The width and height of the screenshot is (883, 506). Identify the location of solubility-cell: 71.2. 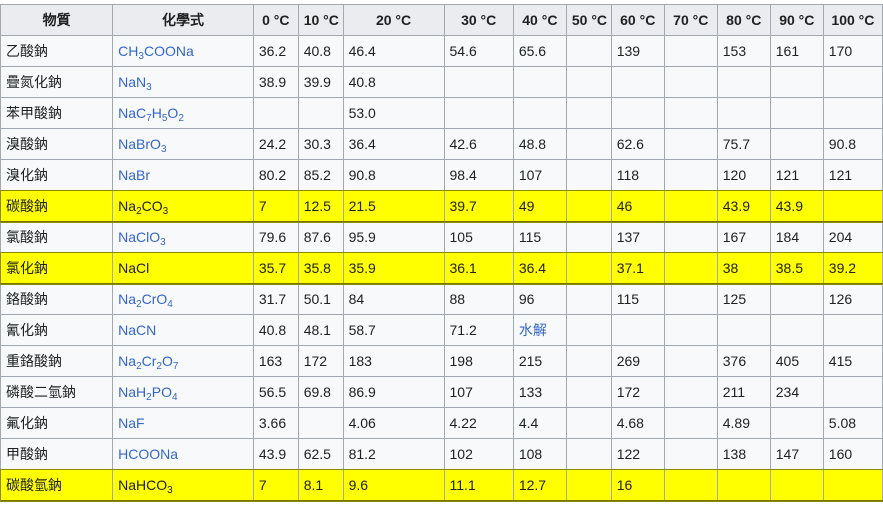
(478, 330).